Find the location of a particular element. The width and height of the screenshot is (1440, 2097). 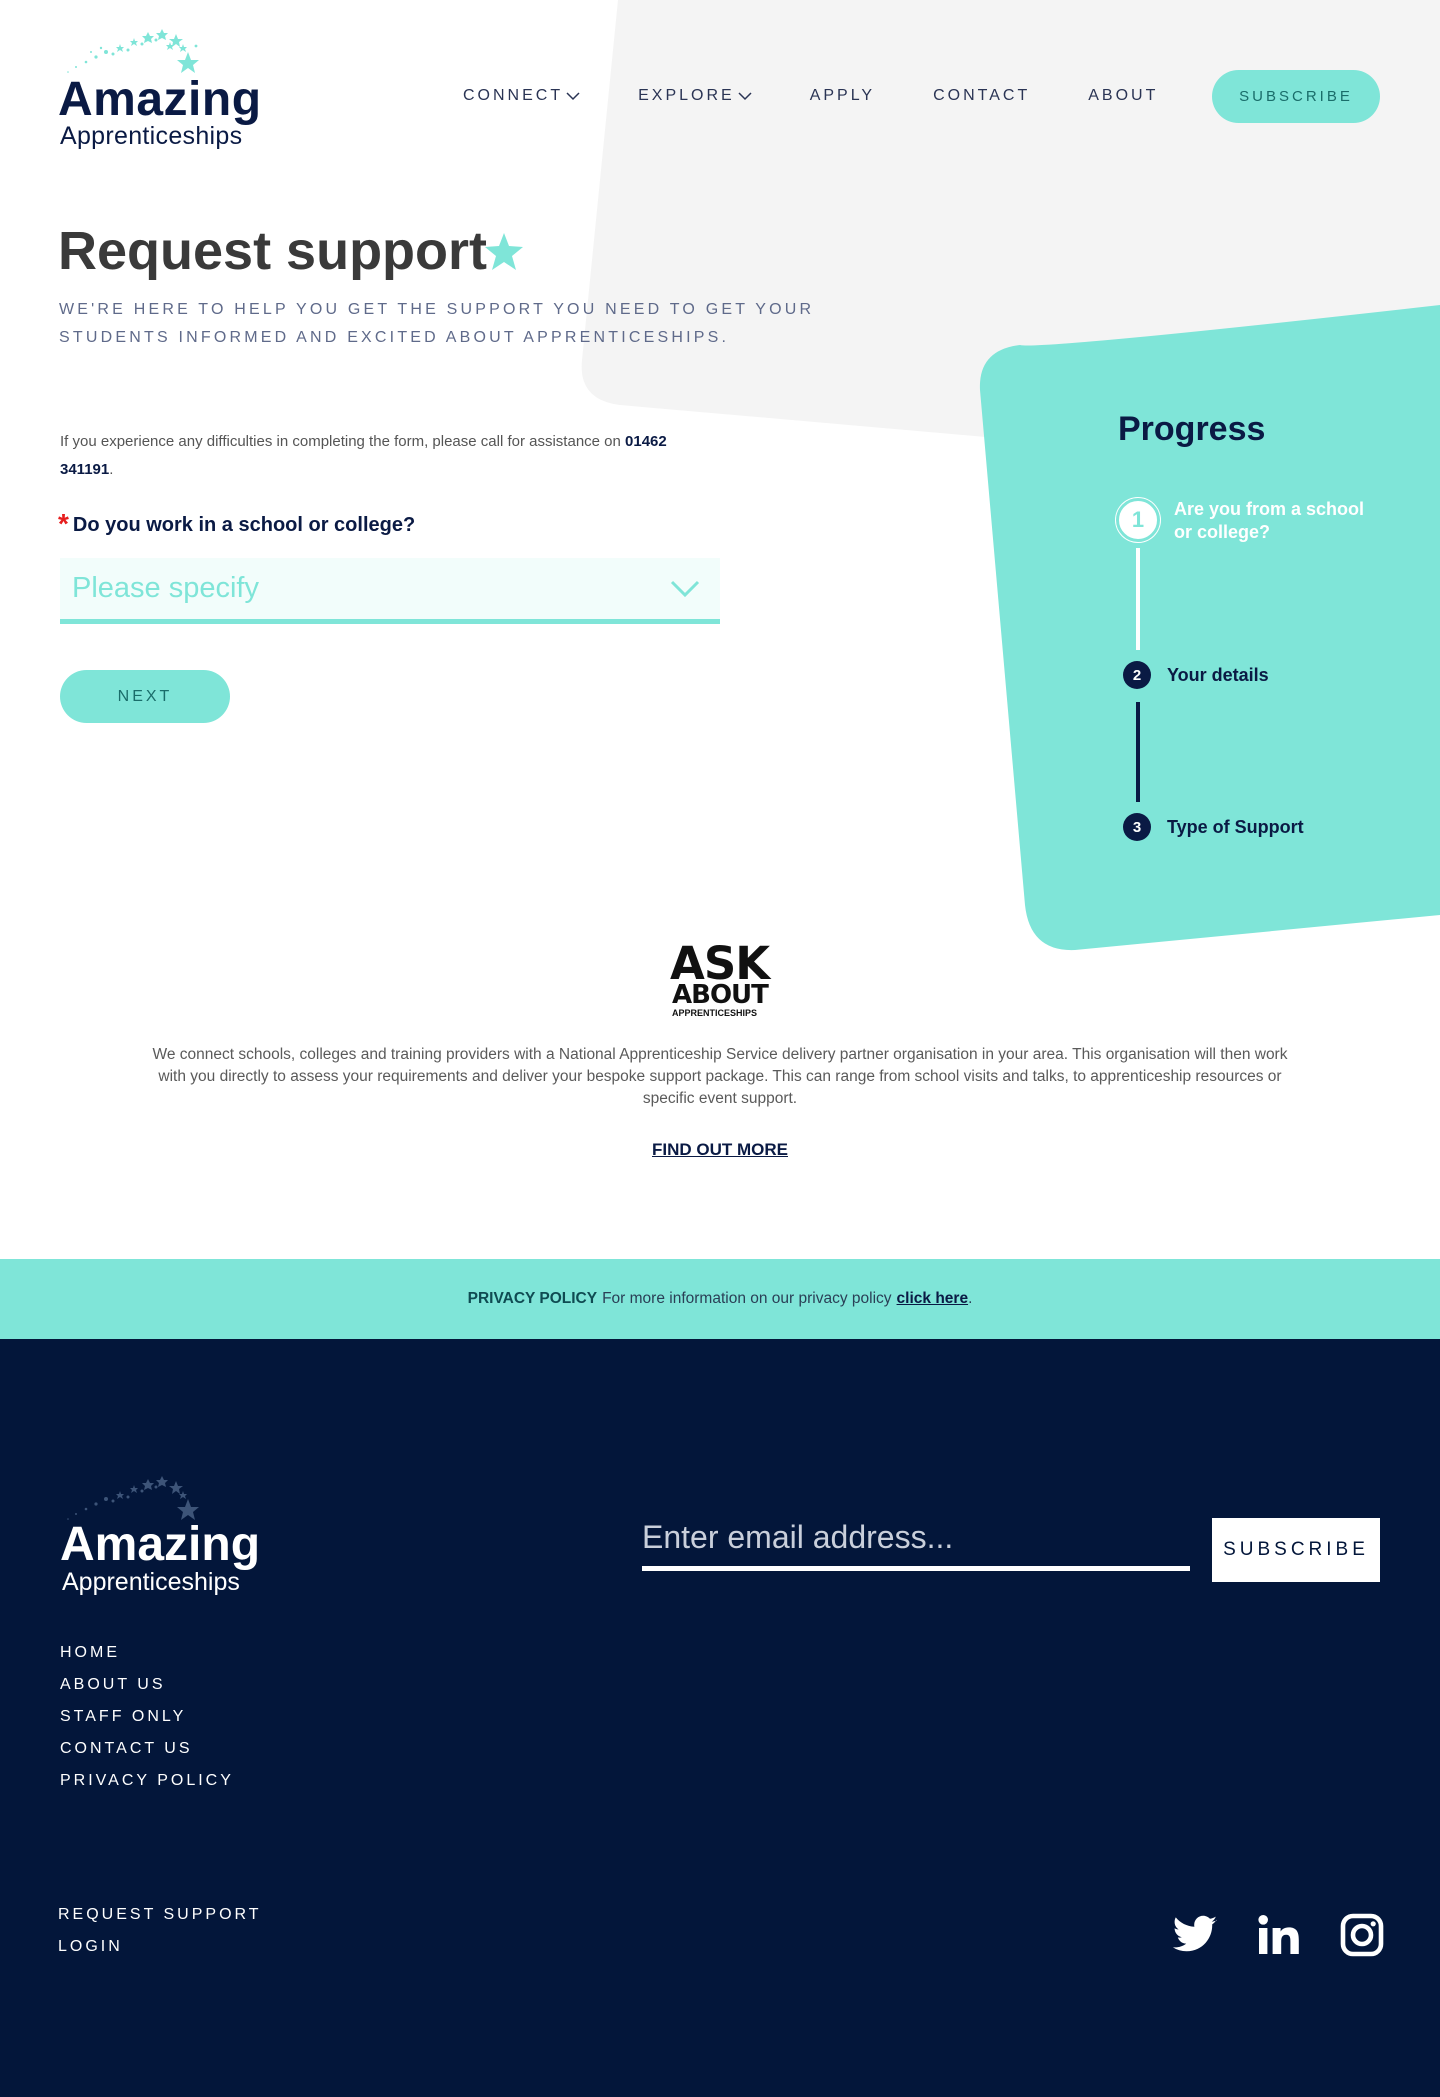

required-marker: * is located at coordinates (63, 523).